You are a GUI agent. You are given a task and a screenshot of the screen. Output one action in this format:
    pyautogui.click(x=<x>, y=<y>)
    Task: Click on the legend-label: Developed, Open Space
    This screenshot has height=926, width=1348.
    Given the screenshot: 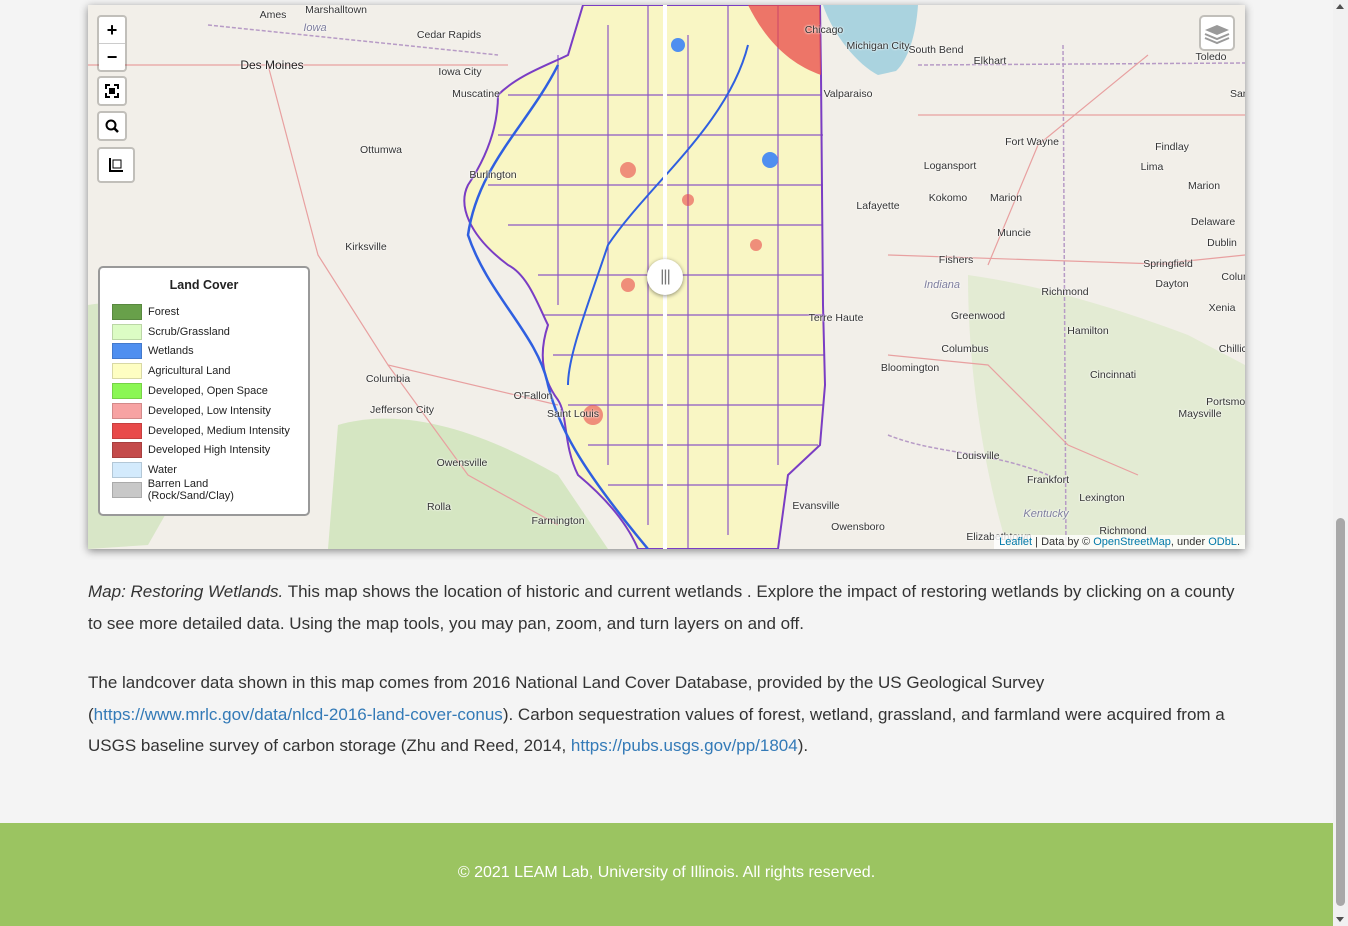 What is the action you would take?
    pyautogui.click(x=208, y=391)
    